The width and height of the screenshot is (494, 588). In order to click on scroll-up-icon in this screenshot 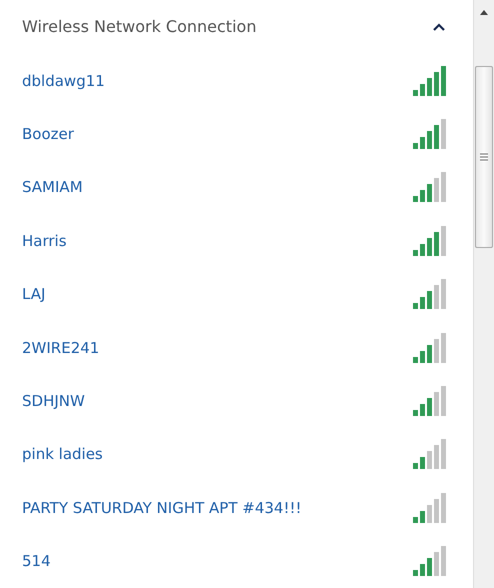, I will do `click(484, 12)`.